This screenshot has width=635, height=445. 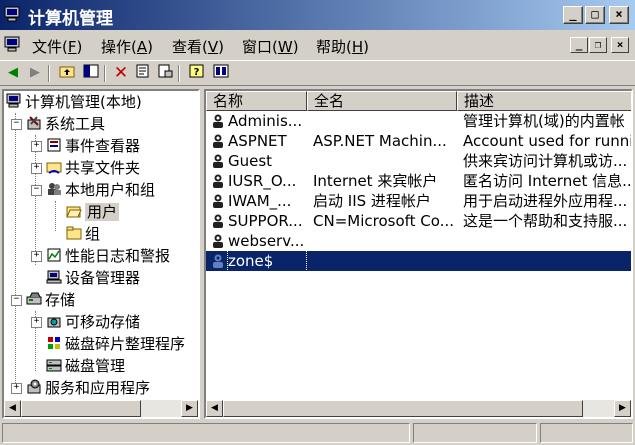 What do you see at coordinates (13, 44) in the screenshot?
I see `mmc-document-icon` at bounding box center [13, 44].